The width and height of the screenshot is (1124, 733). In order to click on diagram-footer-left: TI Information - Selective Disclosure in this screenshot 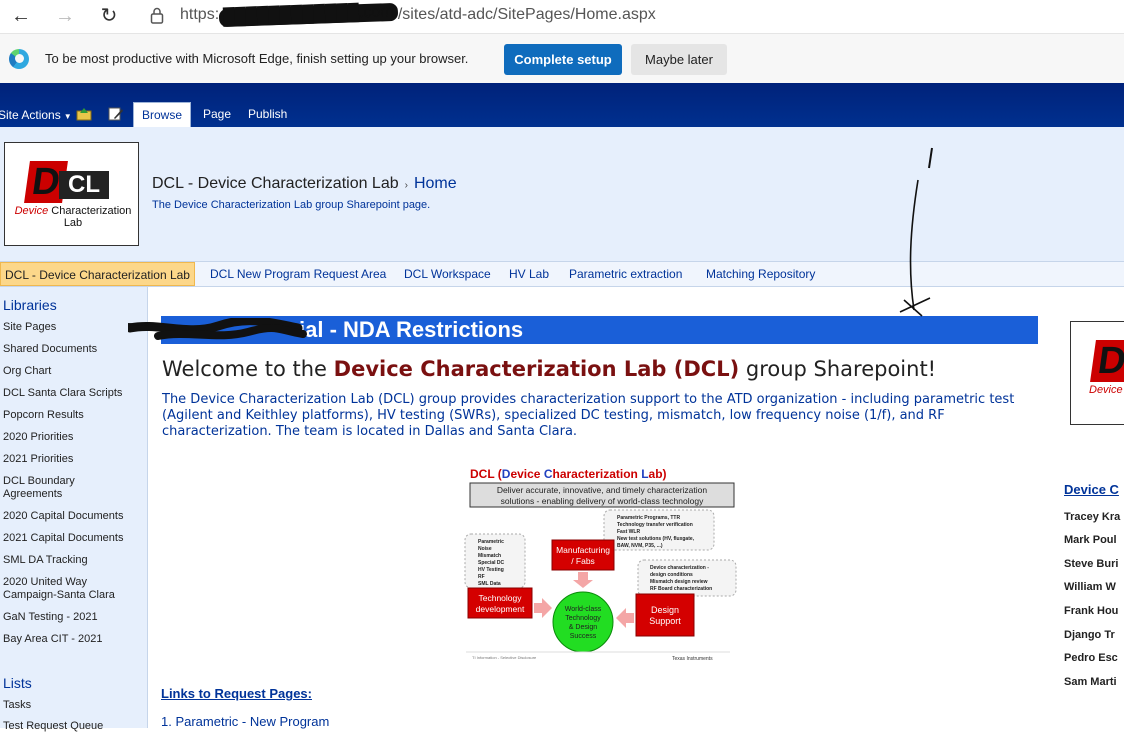, I will do `click(504, 657)`.